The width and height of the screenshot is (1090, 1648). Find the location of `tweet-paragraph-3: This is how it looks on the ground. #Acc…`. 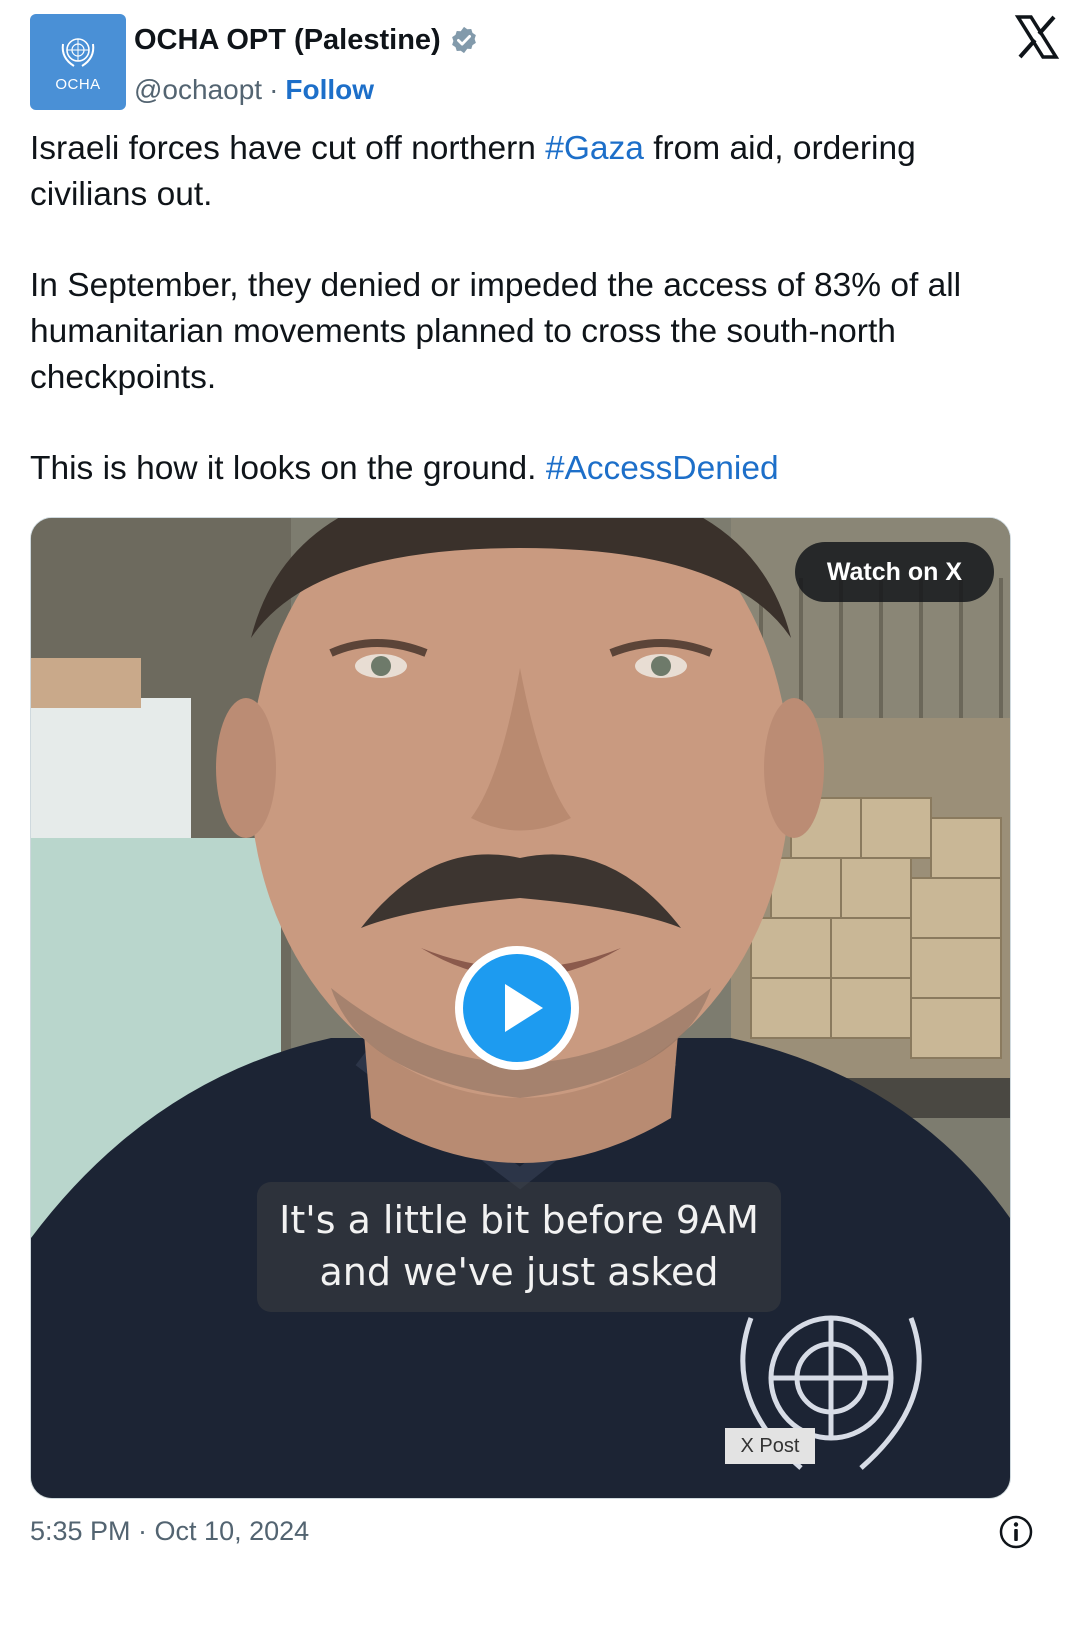

tweet-paragraph-3: This is how it looks on the ground. #Acc… is located at coordinates (535, 469).